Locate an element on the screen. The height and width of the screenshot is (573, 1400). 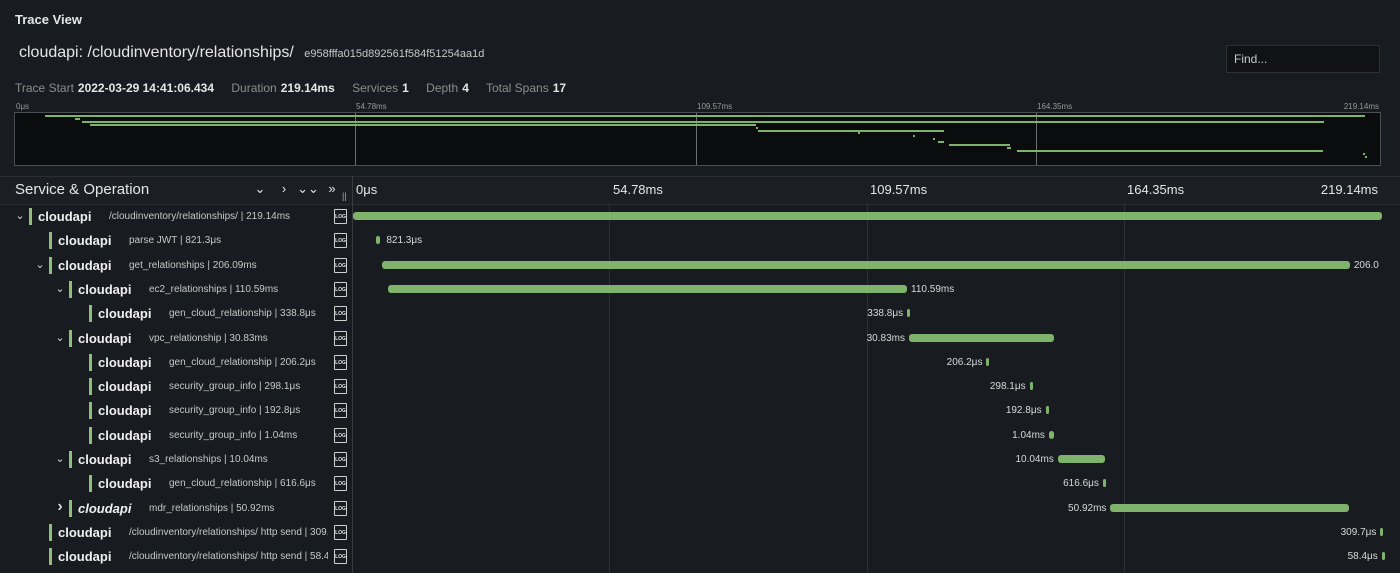
axis-tick-label: 164.35ms is located at coordinates (1156, 189).